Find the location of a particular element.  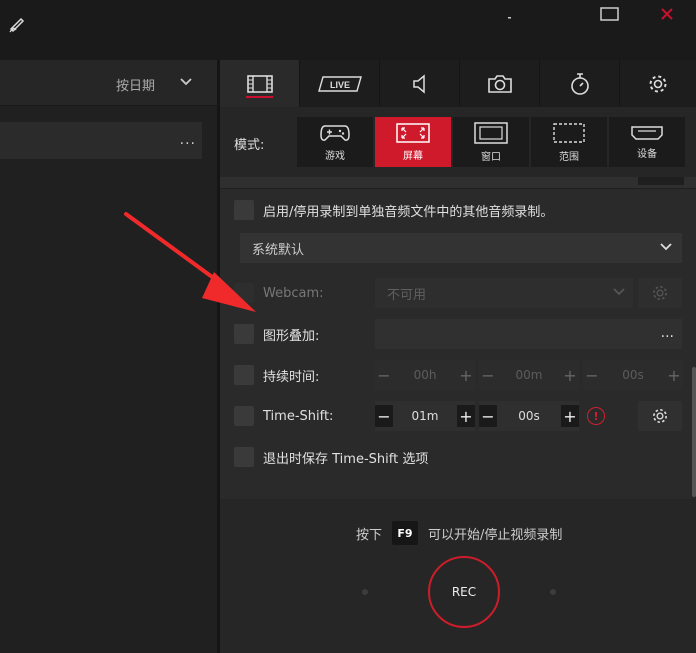

mode-region-label: 范围 is located at coordinates (569, 157).